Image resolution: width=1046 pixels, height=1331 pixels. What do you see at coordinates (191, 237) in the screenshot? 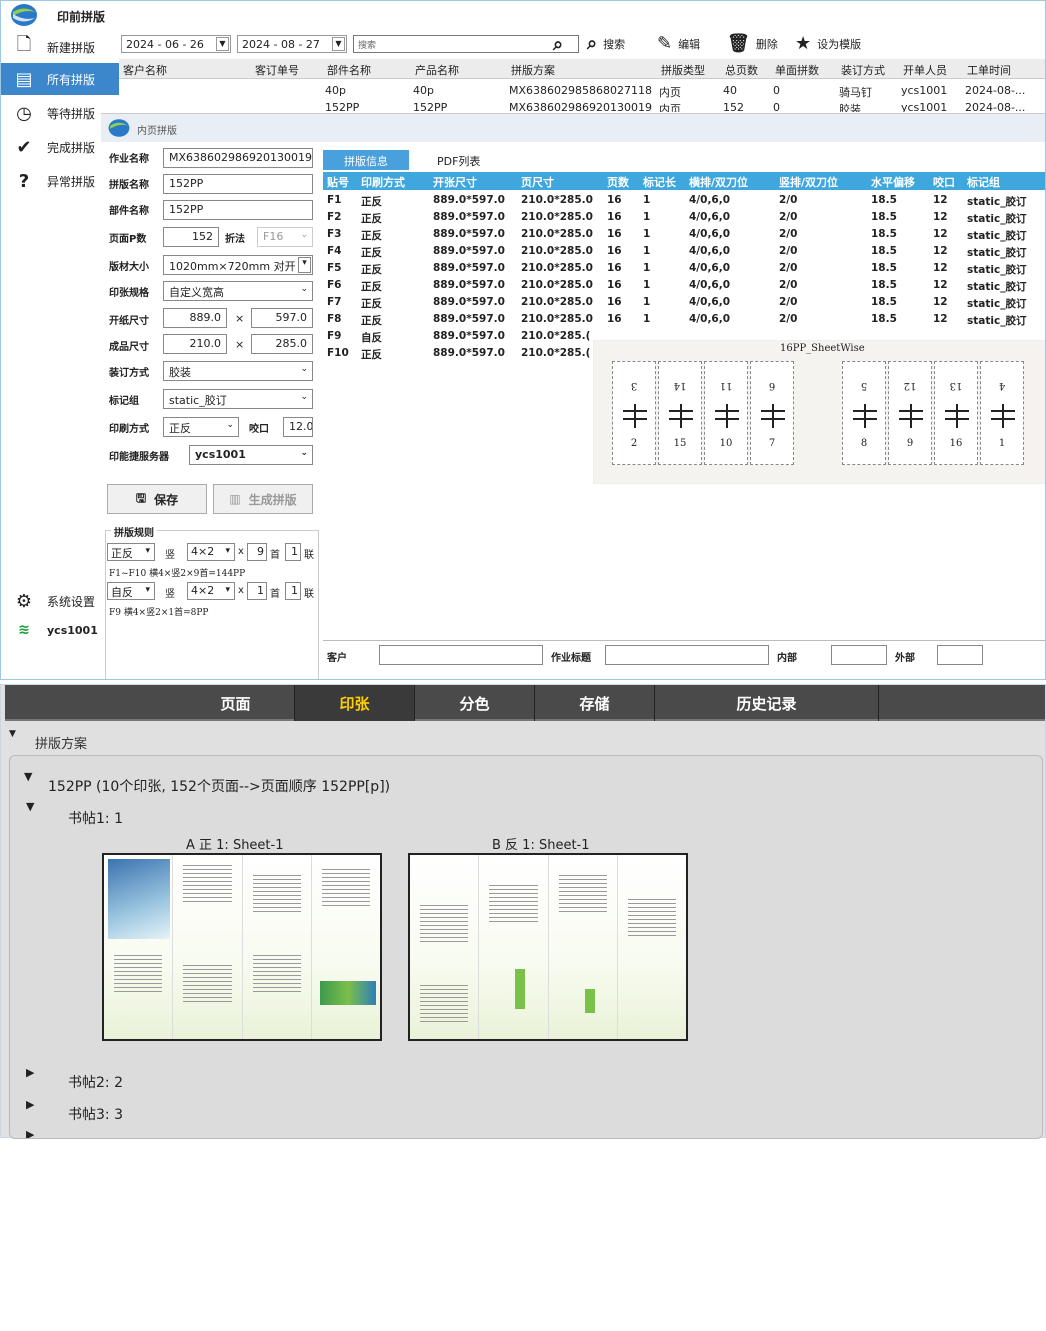
I see `pages-field: 152` at bounding box center [191, 237].